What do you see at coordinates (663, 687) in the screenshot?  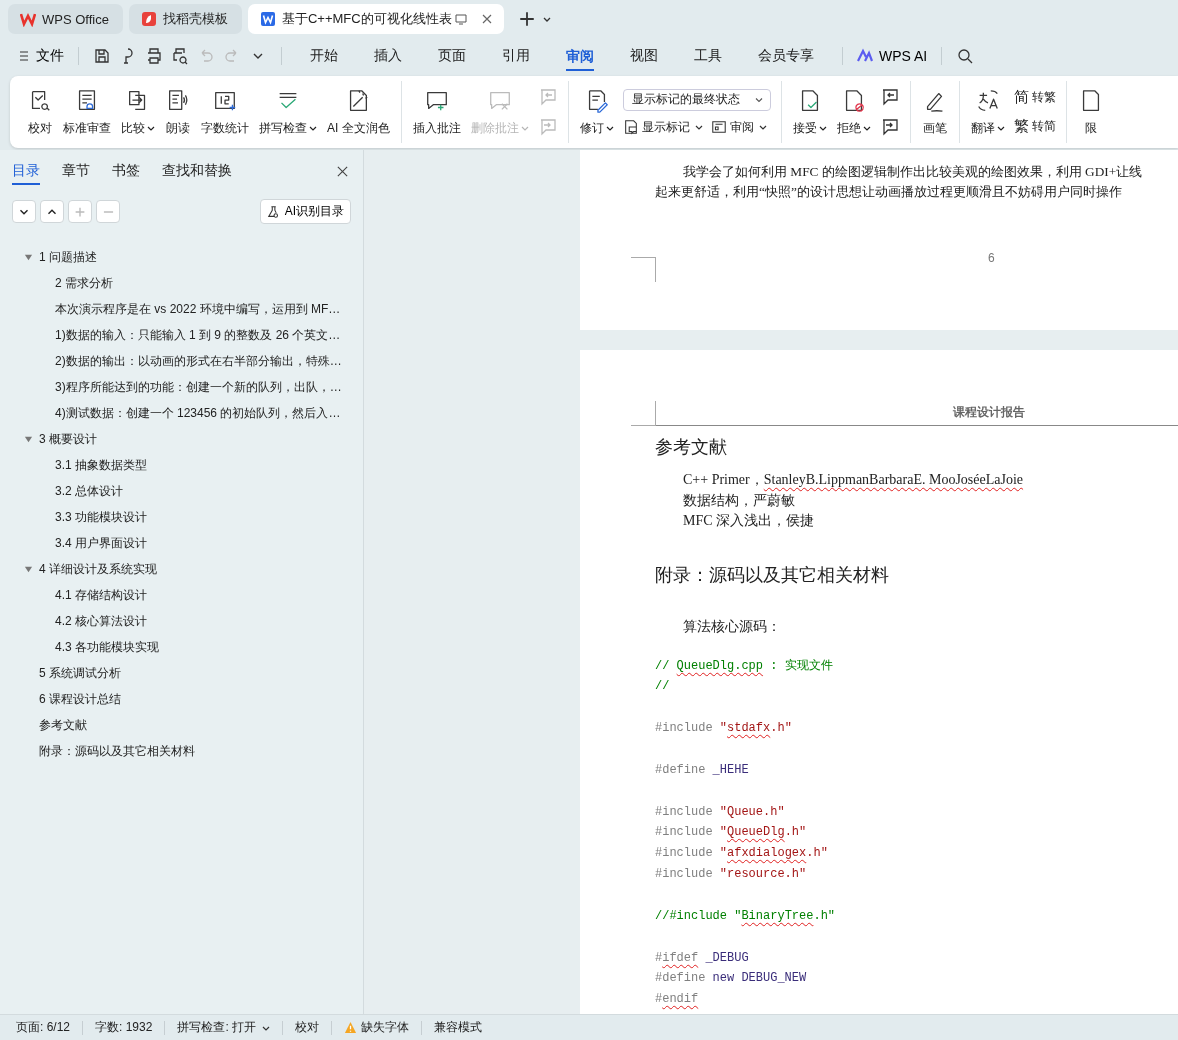 I see `code-line: //` at bounding box center [663, 687].